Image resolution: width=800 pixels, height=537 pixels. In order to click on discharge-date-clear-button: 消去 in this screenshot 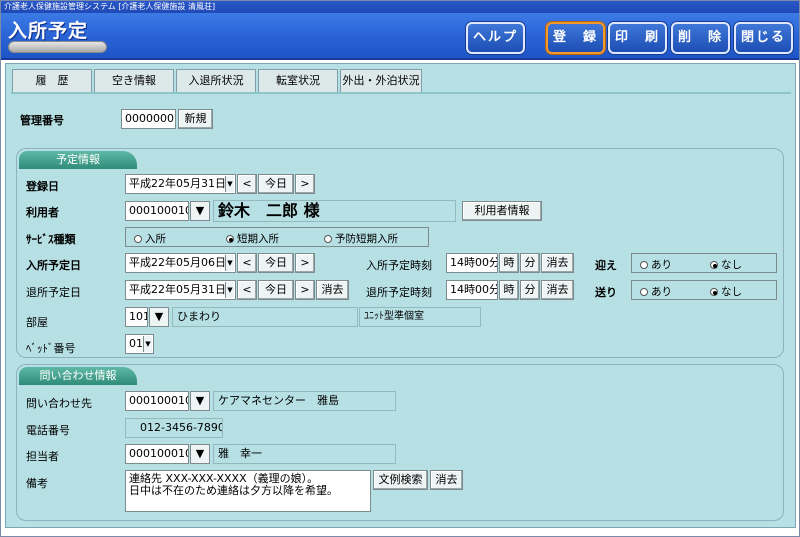, I will do `click(332, 290)`.